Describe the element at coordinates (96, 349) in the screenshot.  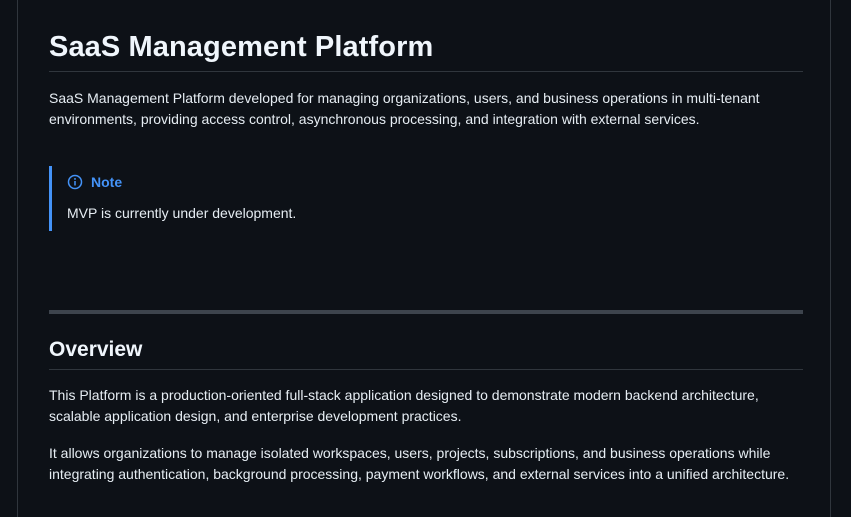
I see `overview-heading: Overview` at that location.